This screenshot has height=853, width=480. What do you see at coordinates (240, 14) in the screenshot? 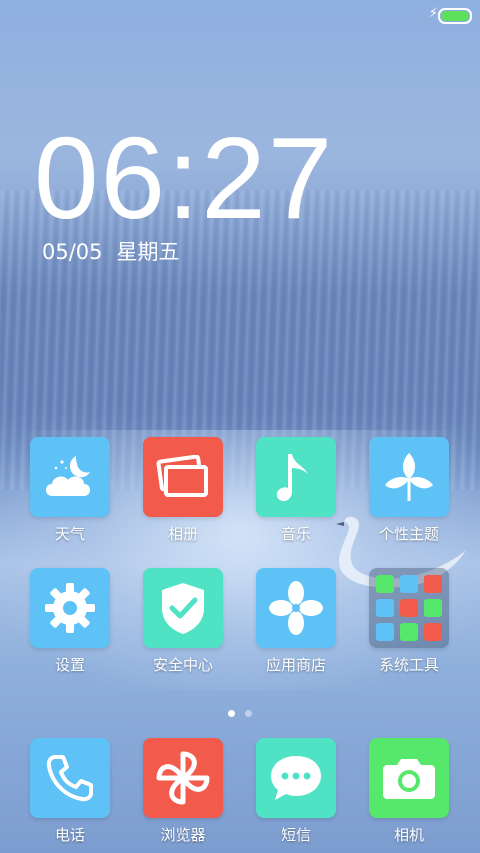
I see `status-bar: ⚡` at bounding box center [240, 14].